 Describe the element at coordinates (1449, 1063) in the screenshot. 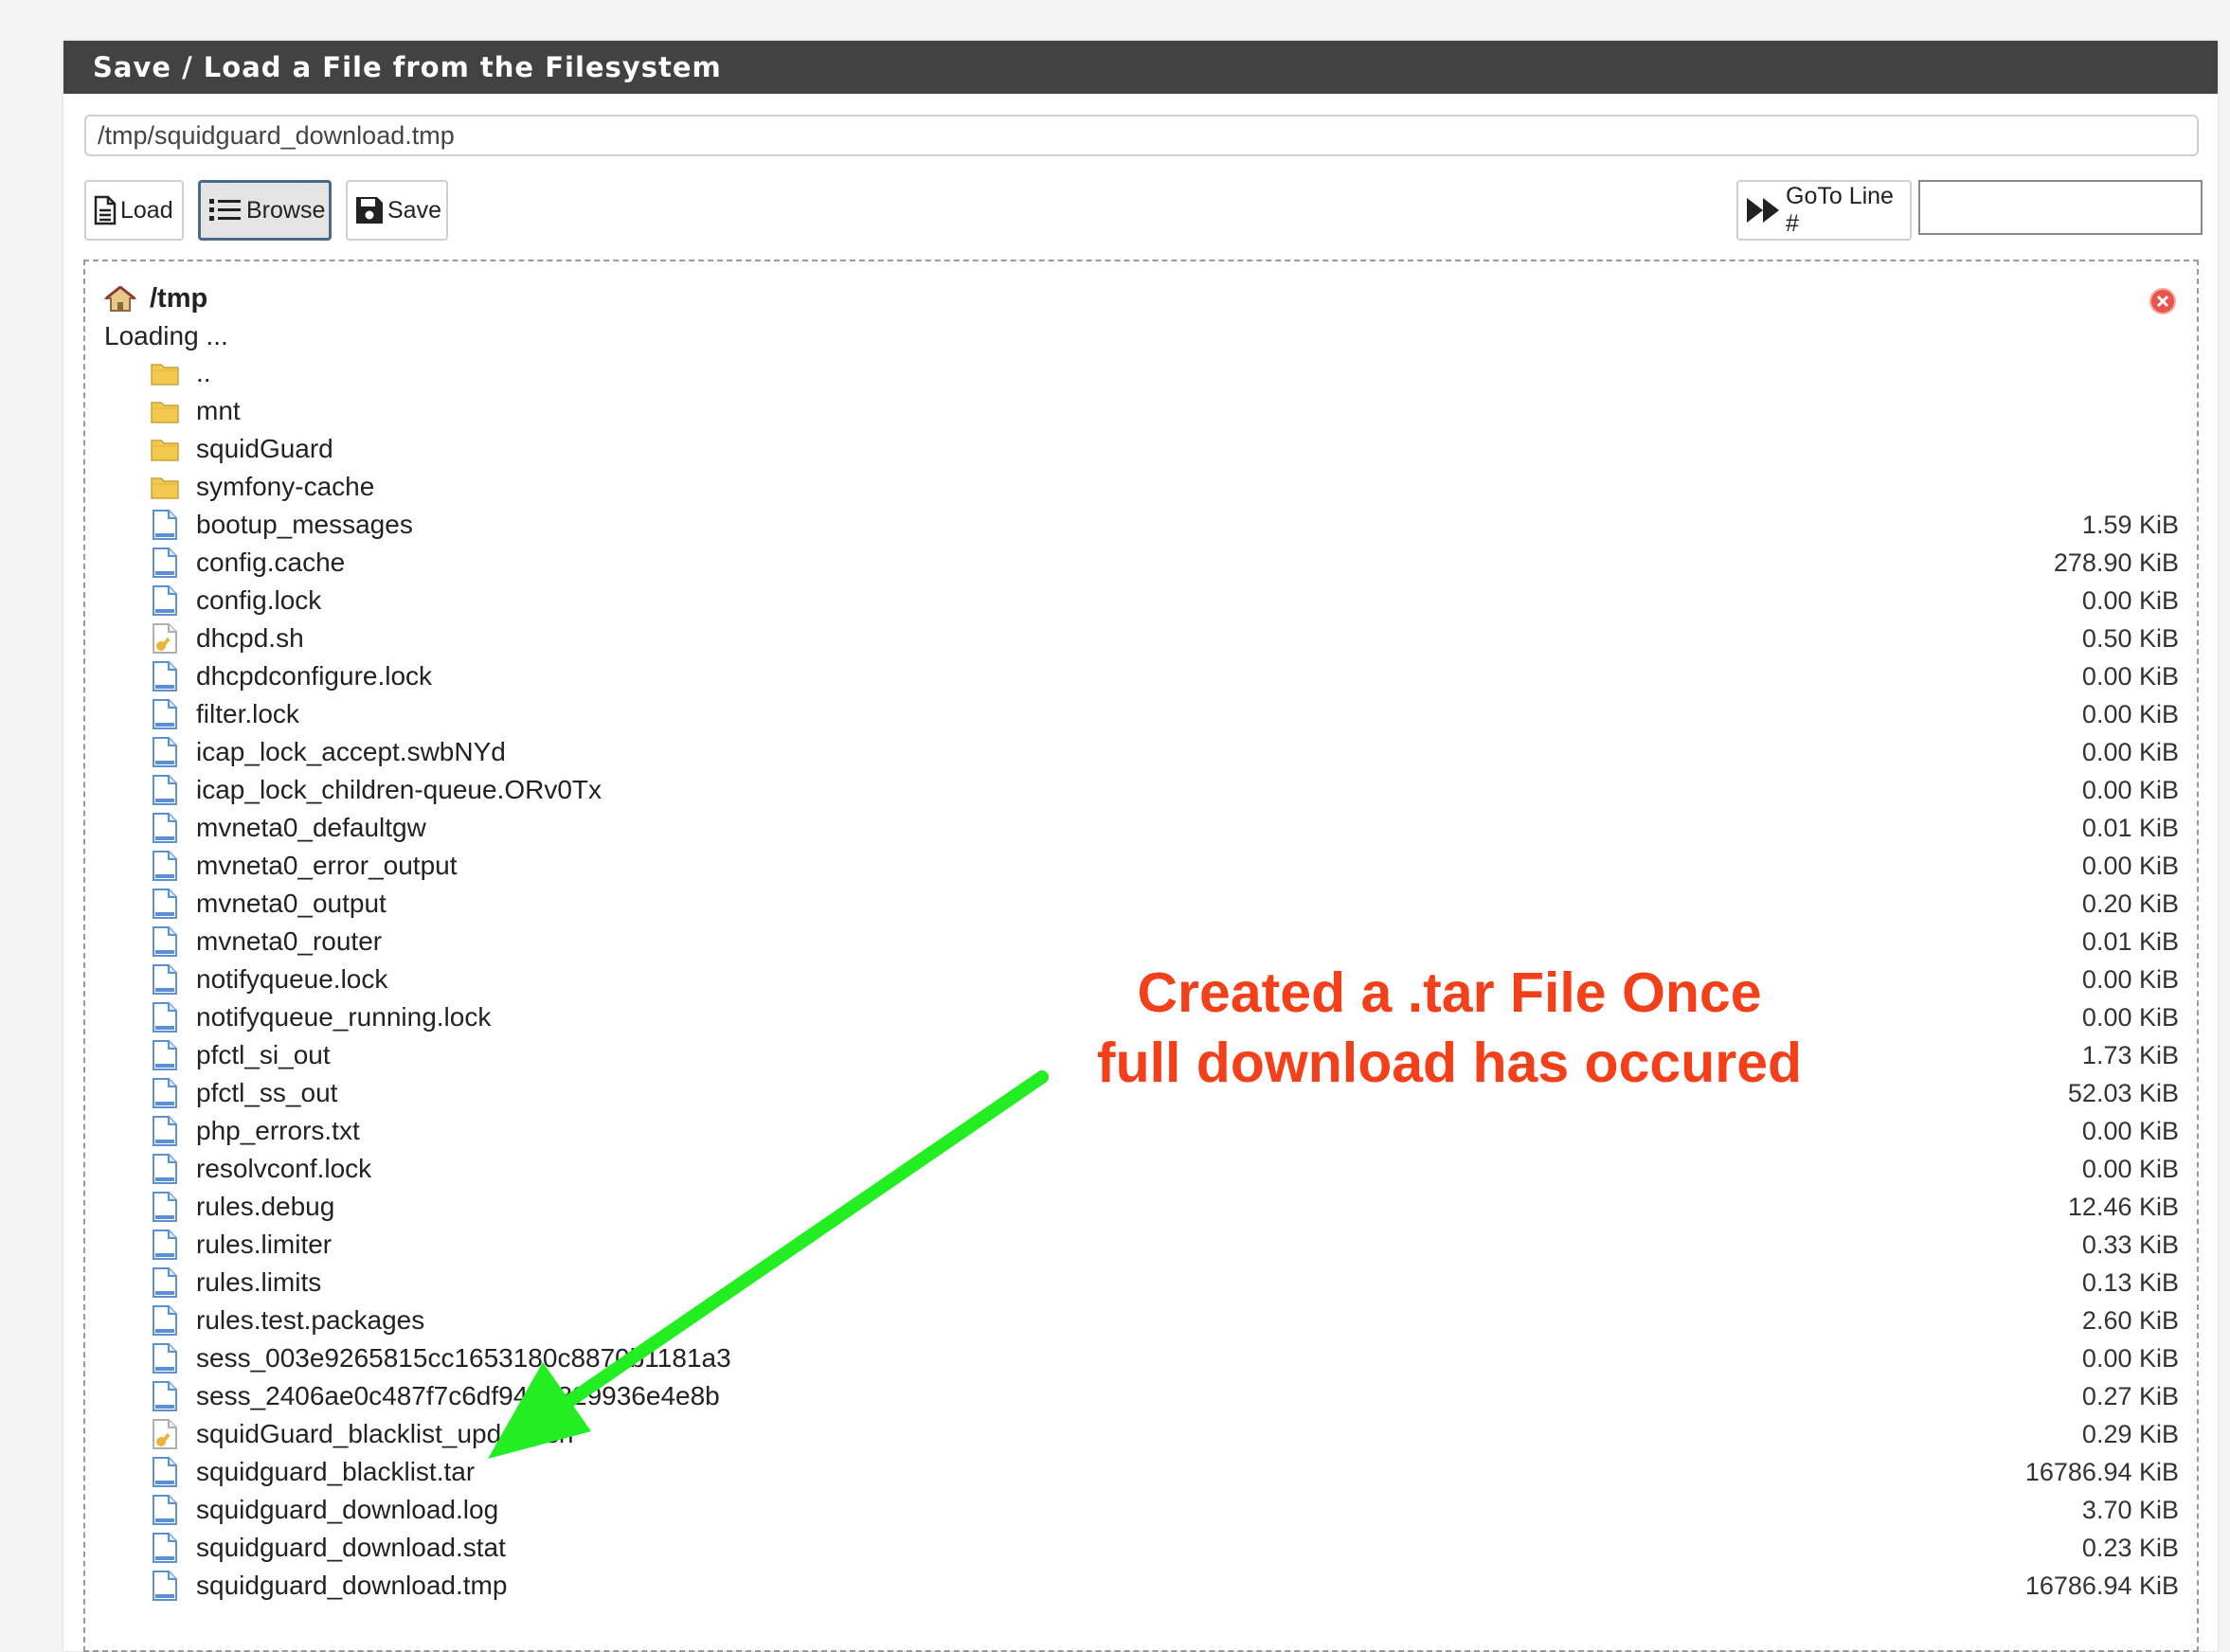

I see `annotation-line-2: full download has occured` at that location.